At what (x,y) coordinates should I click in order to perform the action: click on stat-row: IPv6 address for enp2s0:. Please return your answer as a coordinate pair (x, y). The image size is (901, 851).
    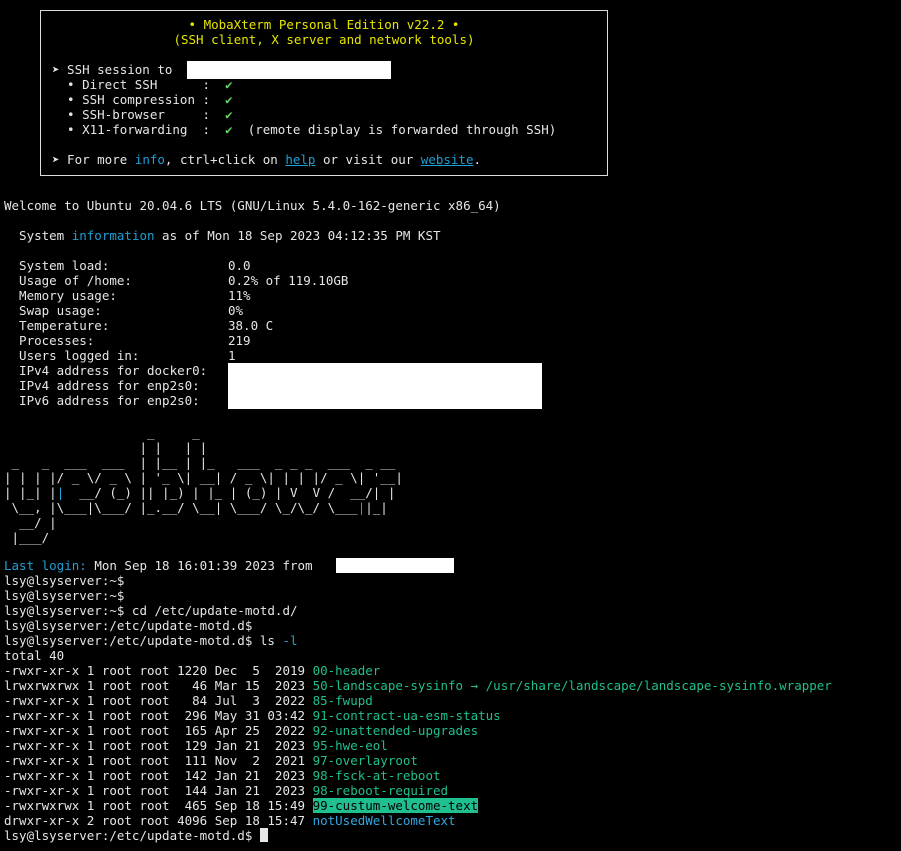
    Looking at the image, I should click on (102, 400).